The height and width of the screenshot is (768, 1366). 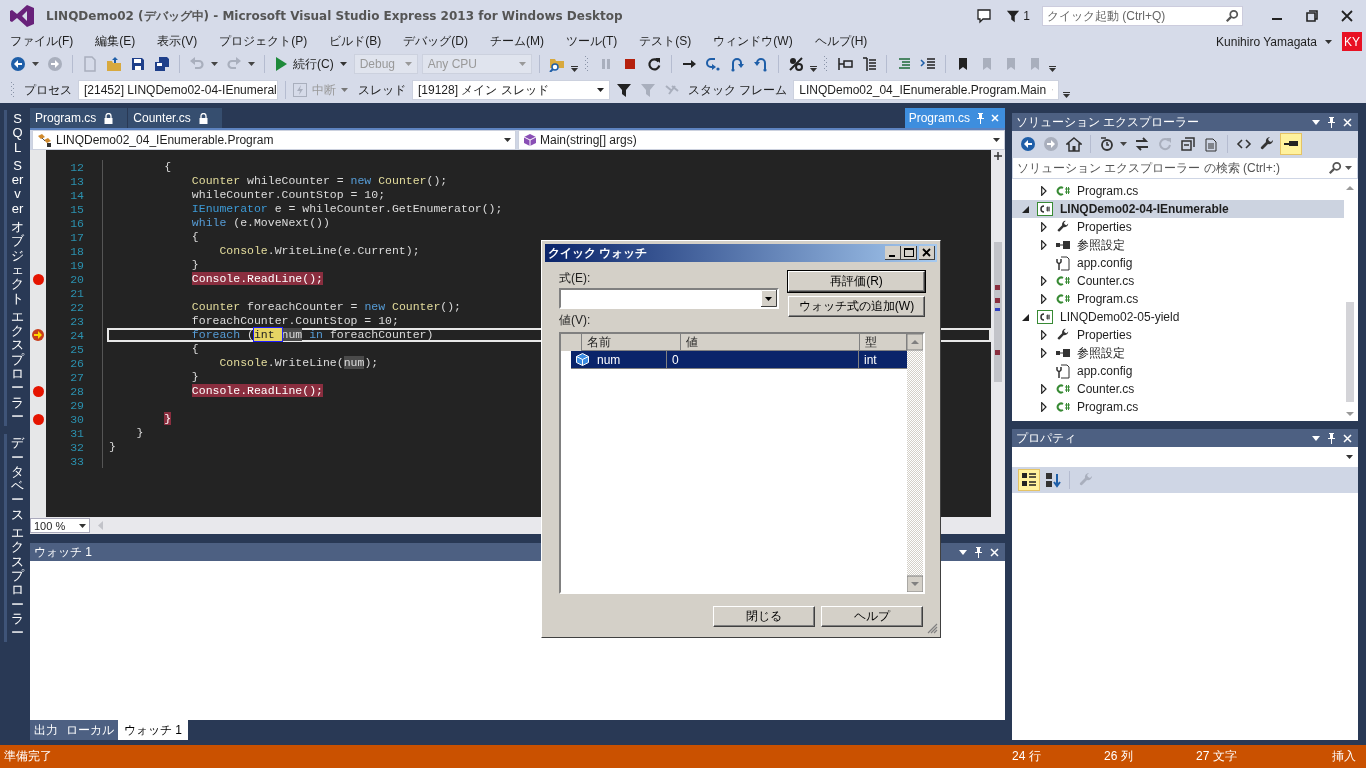 I want to click on search-field: ソリューション エクスプローラー の検索 (Ctrl+:), so click(x=1185, y=168).